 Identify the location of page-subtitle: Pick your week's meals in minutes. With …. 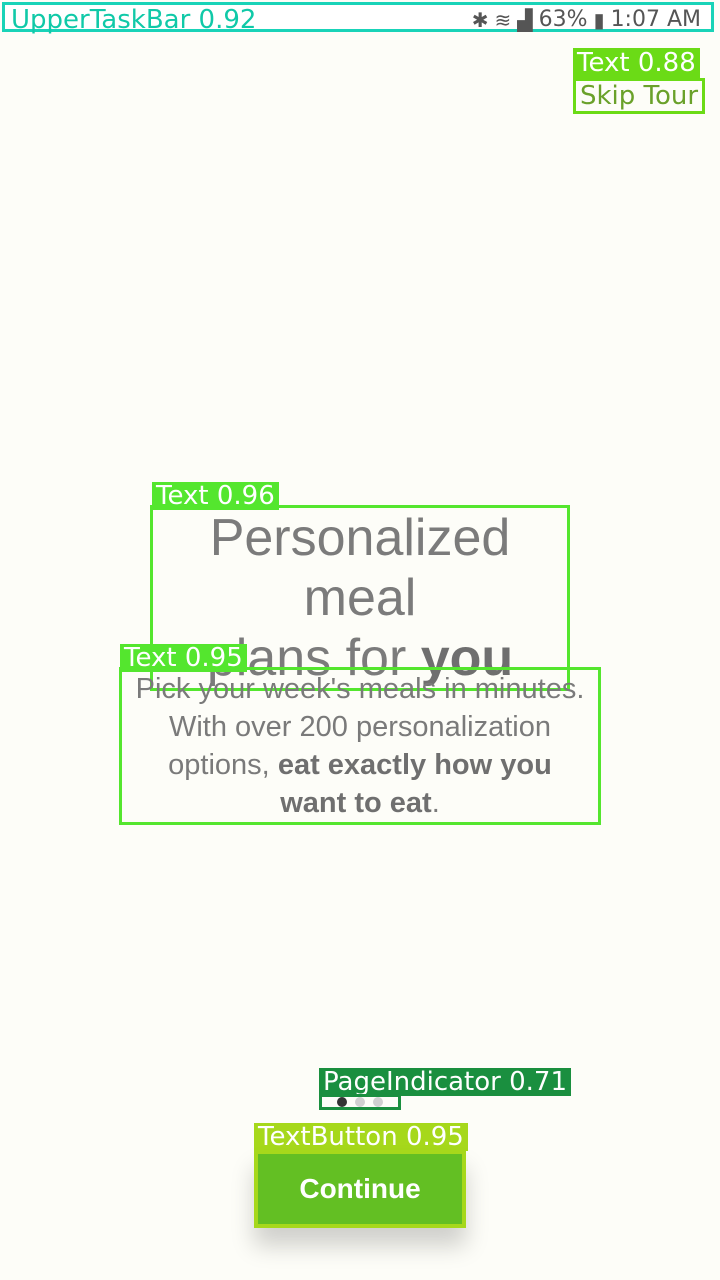
(360, 746).